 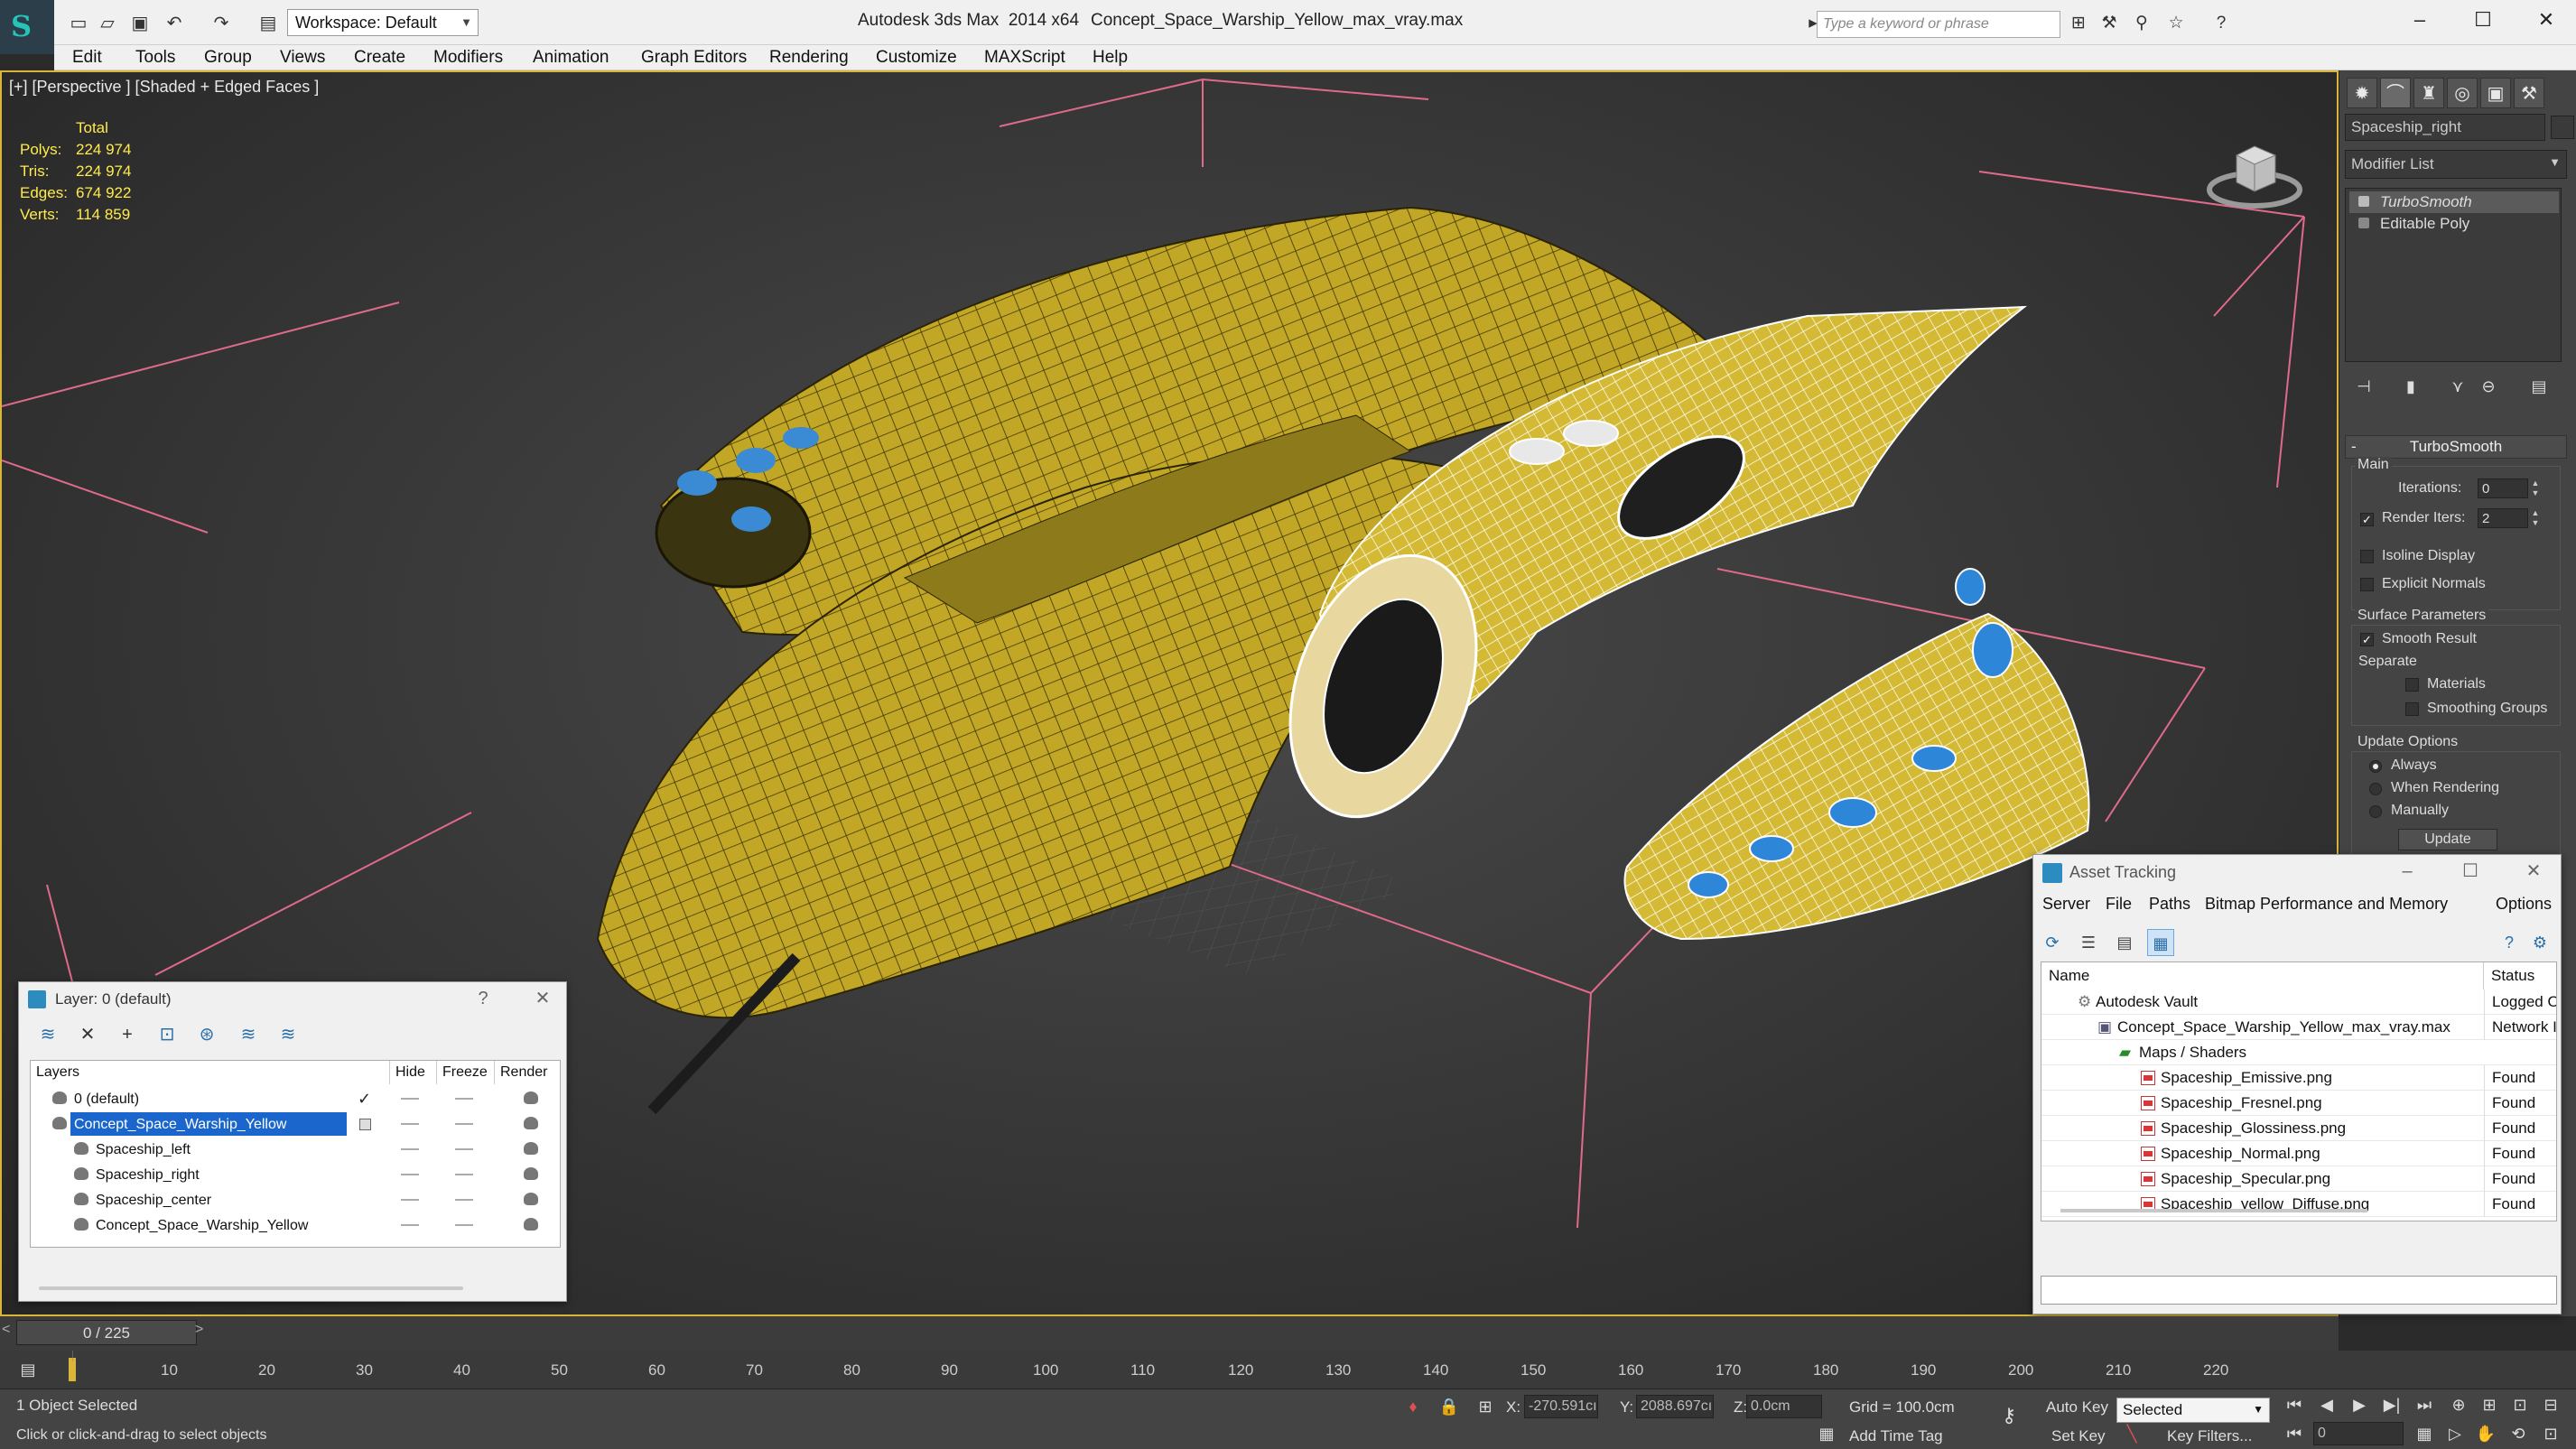 What do you see at coordinates (2359, 1404) in the screenshot?
I see `play-icon: ▶` at bounding box center [2359, 1404].